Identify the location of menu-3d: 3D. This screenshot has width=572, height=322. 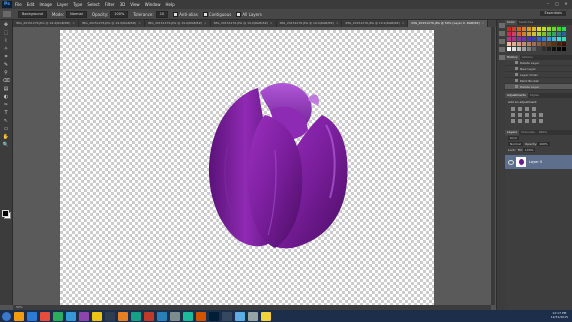
(123, 4).